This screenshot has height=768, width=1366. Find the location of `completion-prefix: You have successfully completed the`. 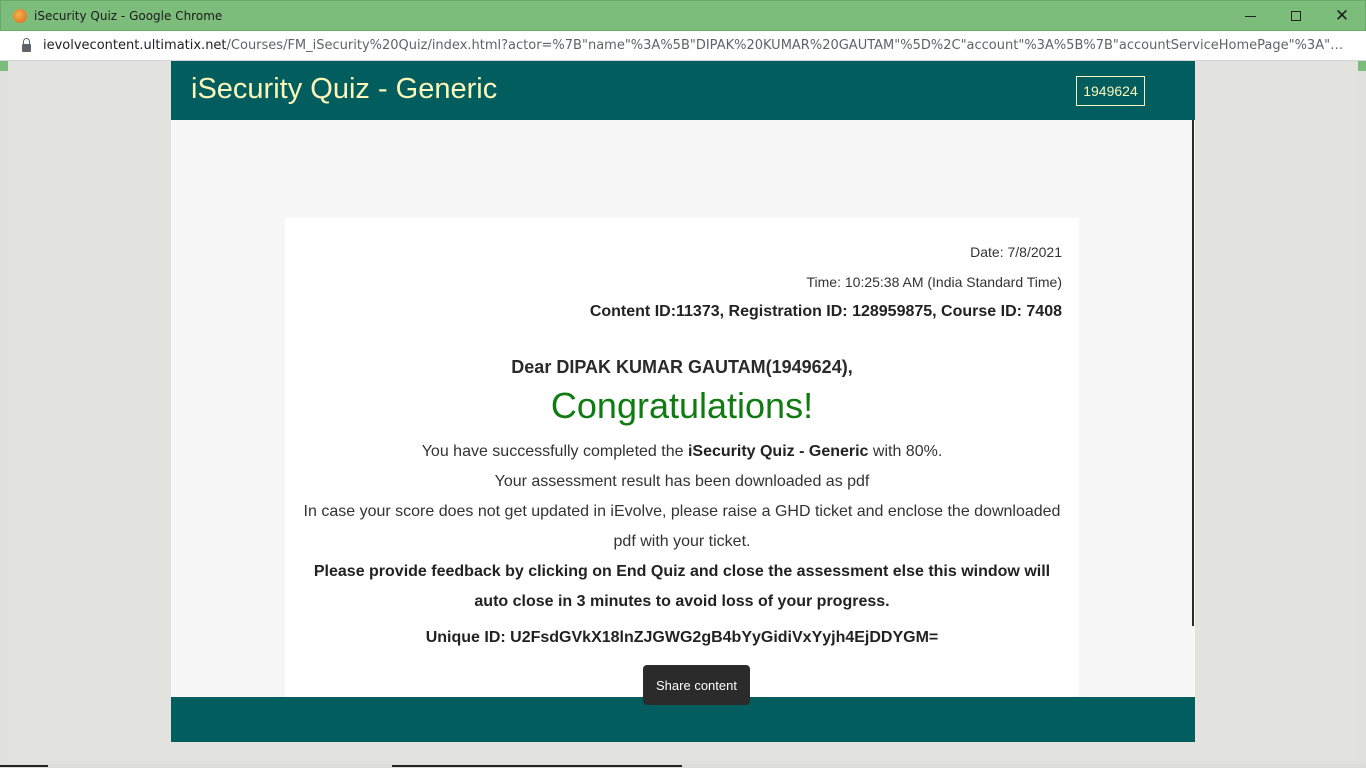

completion-prefix: You have successfully completed the is located at coordinates (554, 451).